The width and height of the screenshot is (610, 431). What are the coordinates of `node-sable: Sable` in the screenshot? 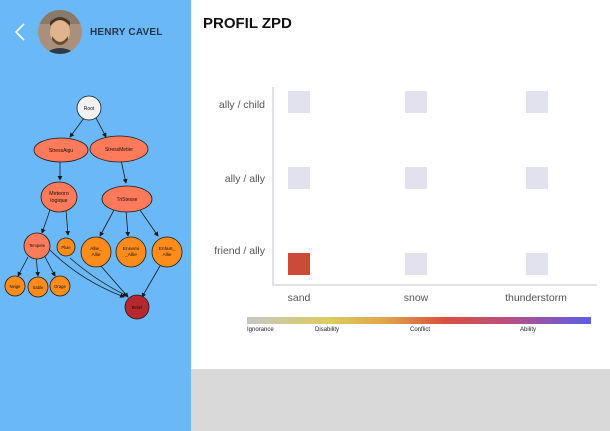 It's located at (38, 287).